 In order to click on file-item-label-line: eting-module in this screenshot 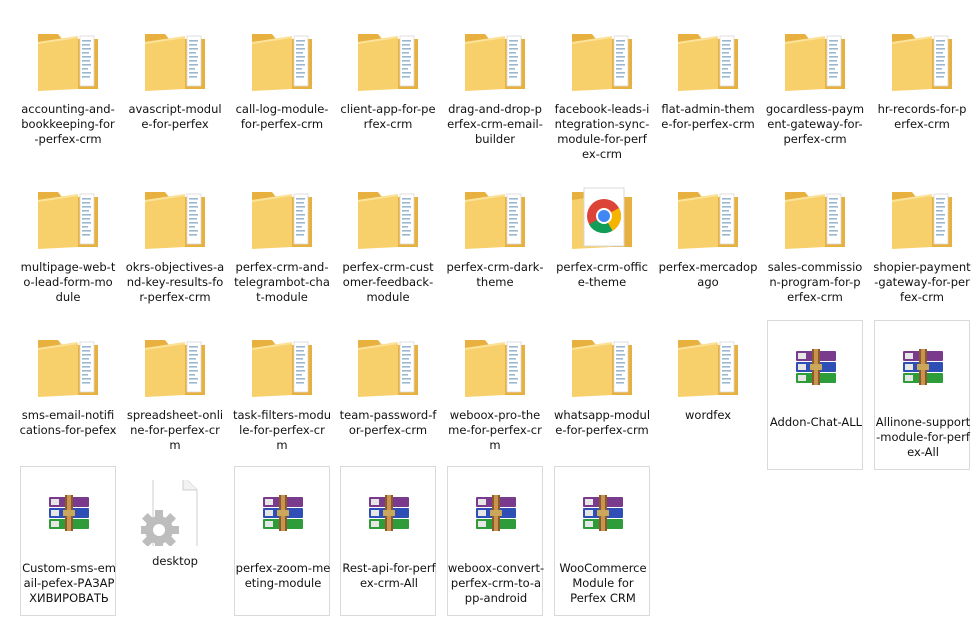, I will do `click(283, 583)`.